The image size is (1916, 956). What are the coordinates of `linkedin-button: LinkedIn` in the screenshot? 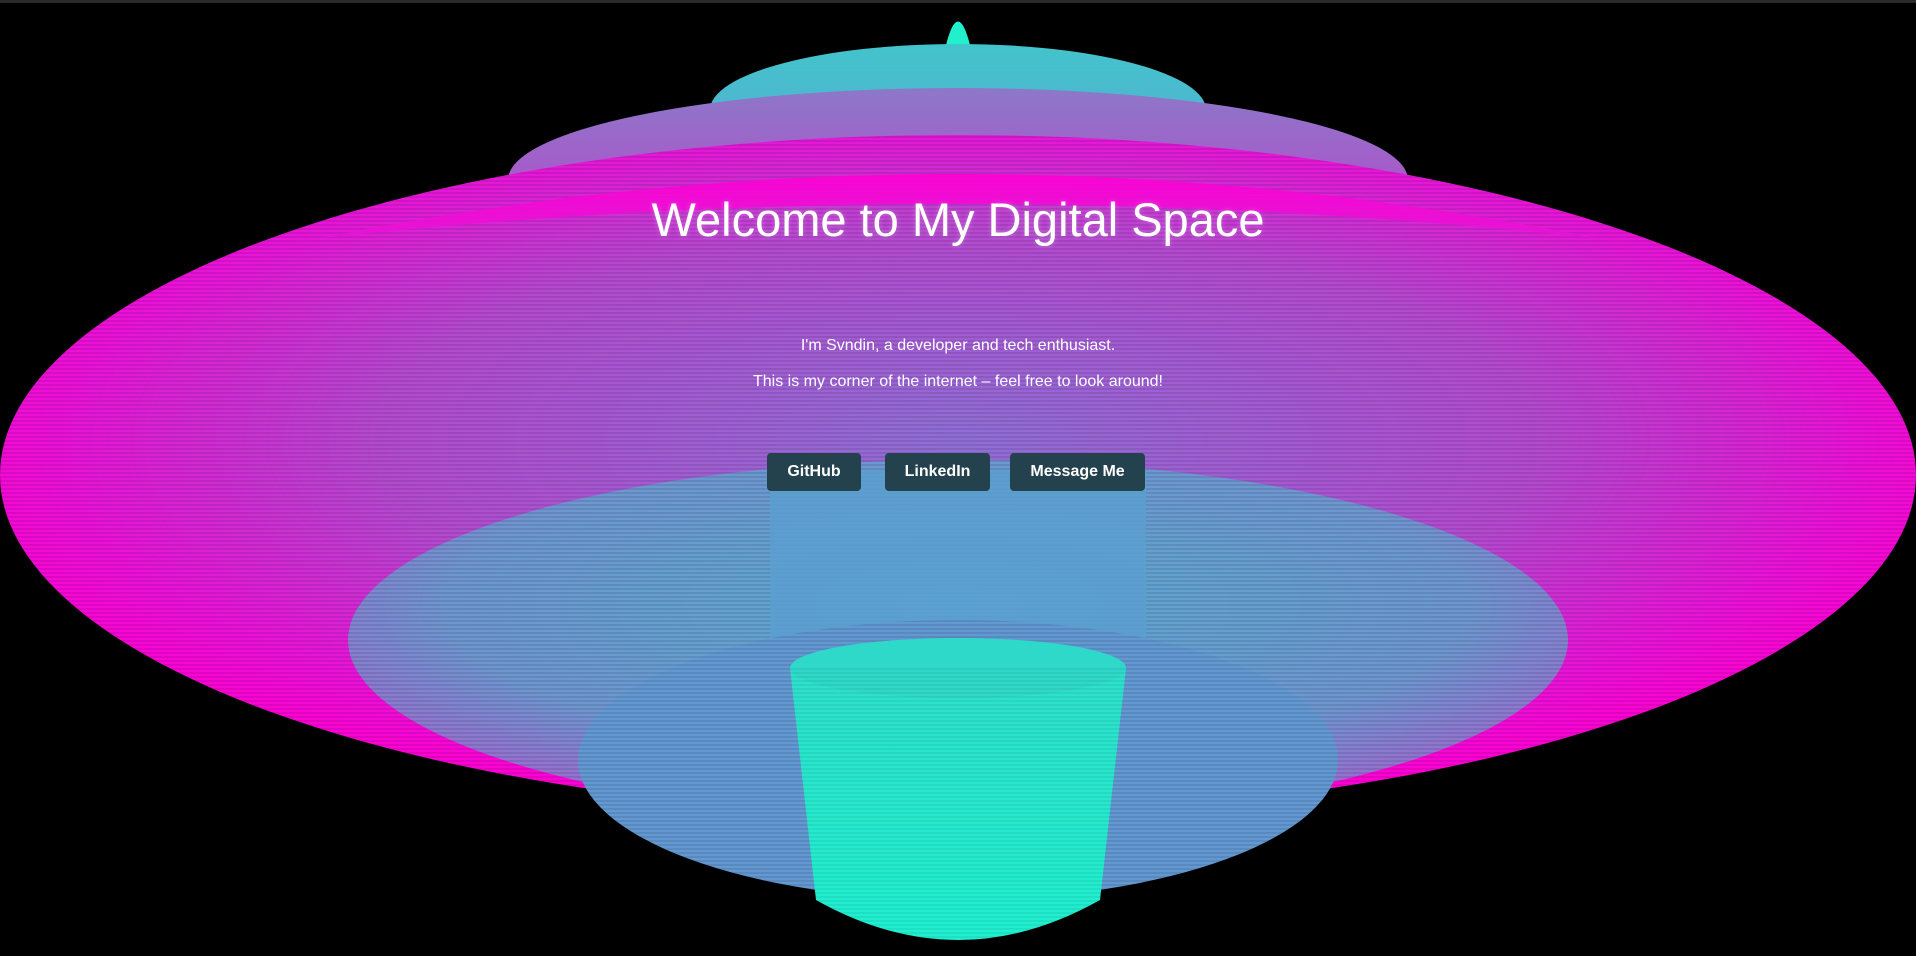 It's located at (937, 472).